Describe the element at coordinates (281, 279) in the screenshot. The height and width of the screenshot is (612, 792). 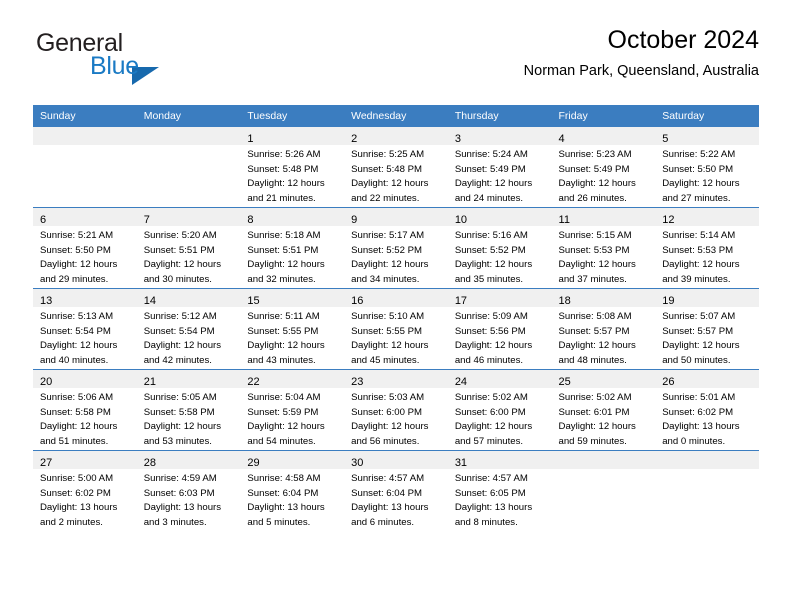
I see `daylight-text-line2: and 32 minutes.` at that location.